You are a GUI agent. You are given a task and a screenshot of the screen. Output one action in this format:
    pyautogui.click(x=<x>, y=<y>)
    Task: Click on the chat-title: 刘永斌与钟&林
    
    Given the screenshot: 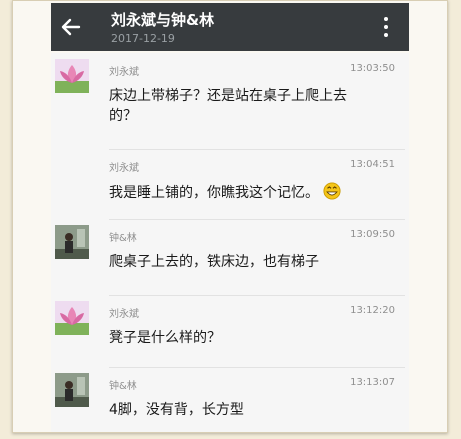 What is the action you would take?
    pyautogui.click(x=163, y=20)
    